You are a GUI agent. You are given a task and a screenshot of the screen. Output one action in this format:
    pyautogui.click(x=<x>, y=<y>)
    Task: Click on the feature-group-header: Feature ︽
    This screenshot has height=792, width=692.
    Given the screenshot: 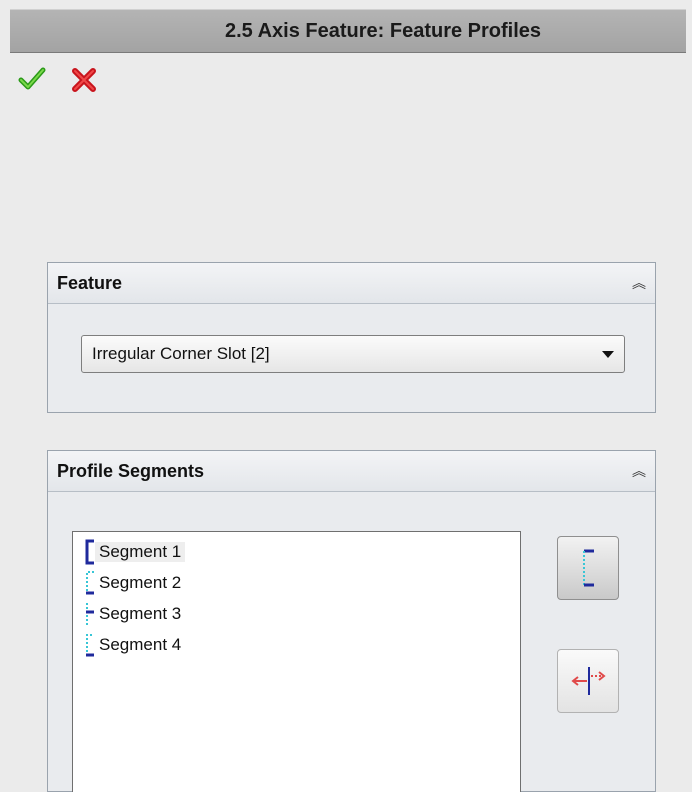 What is the action you would take?
    pyautogui.click(x=351, y=283)
    